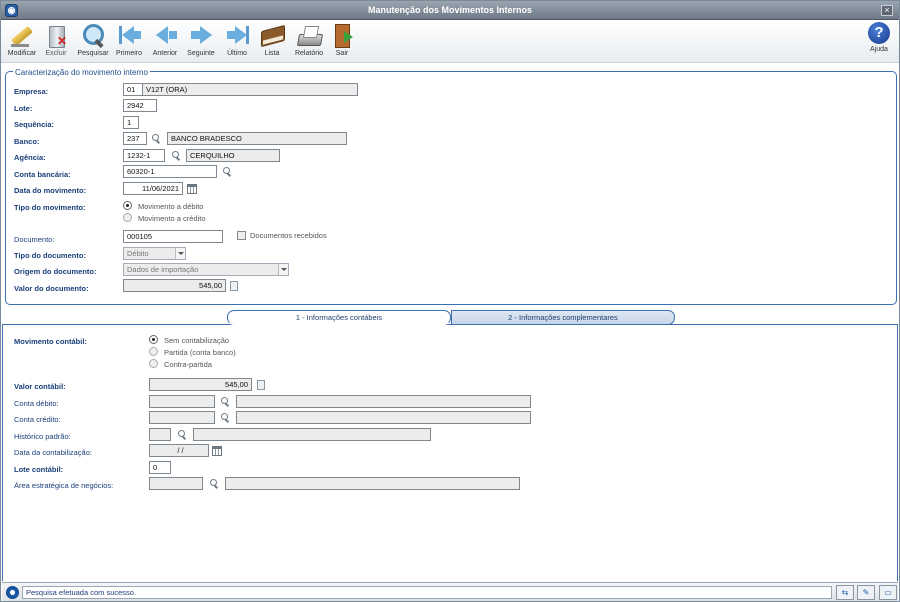  Describe the element at coordinates (879, 49) in the screenshot. I see `help-label: Ajuda` at that location.